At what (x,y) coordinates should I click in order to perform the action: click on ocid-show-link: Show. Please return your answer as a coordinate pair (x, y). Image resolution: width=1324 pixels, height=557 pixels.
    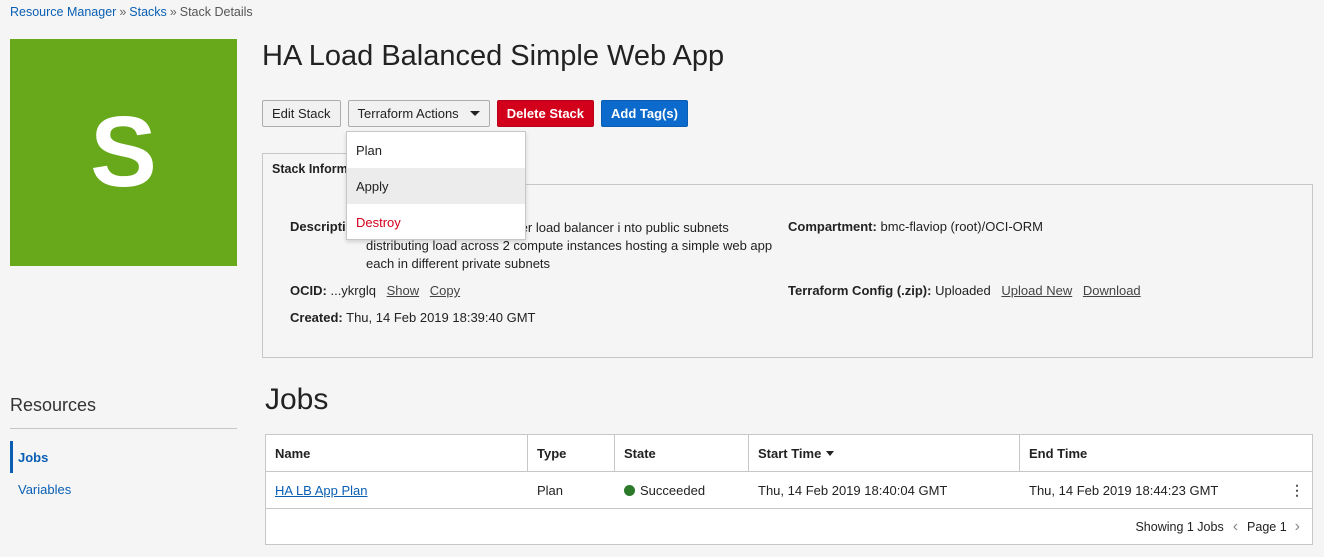
    Looking at the image, I should click on (403, 290).